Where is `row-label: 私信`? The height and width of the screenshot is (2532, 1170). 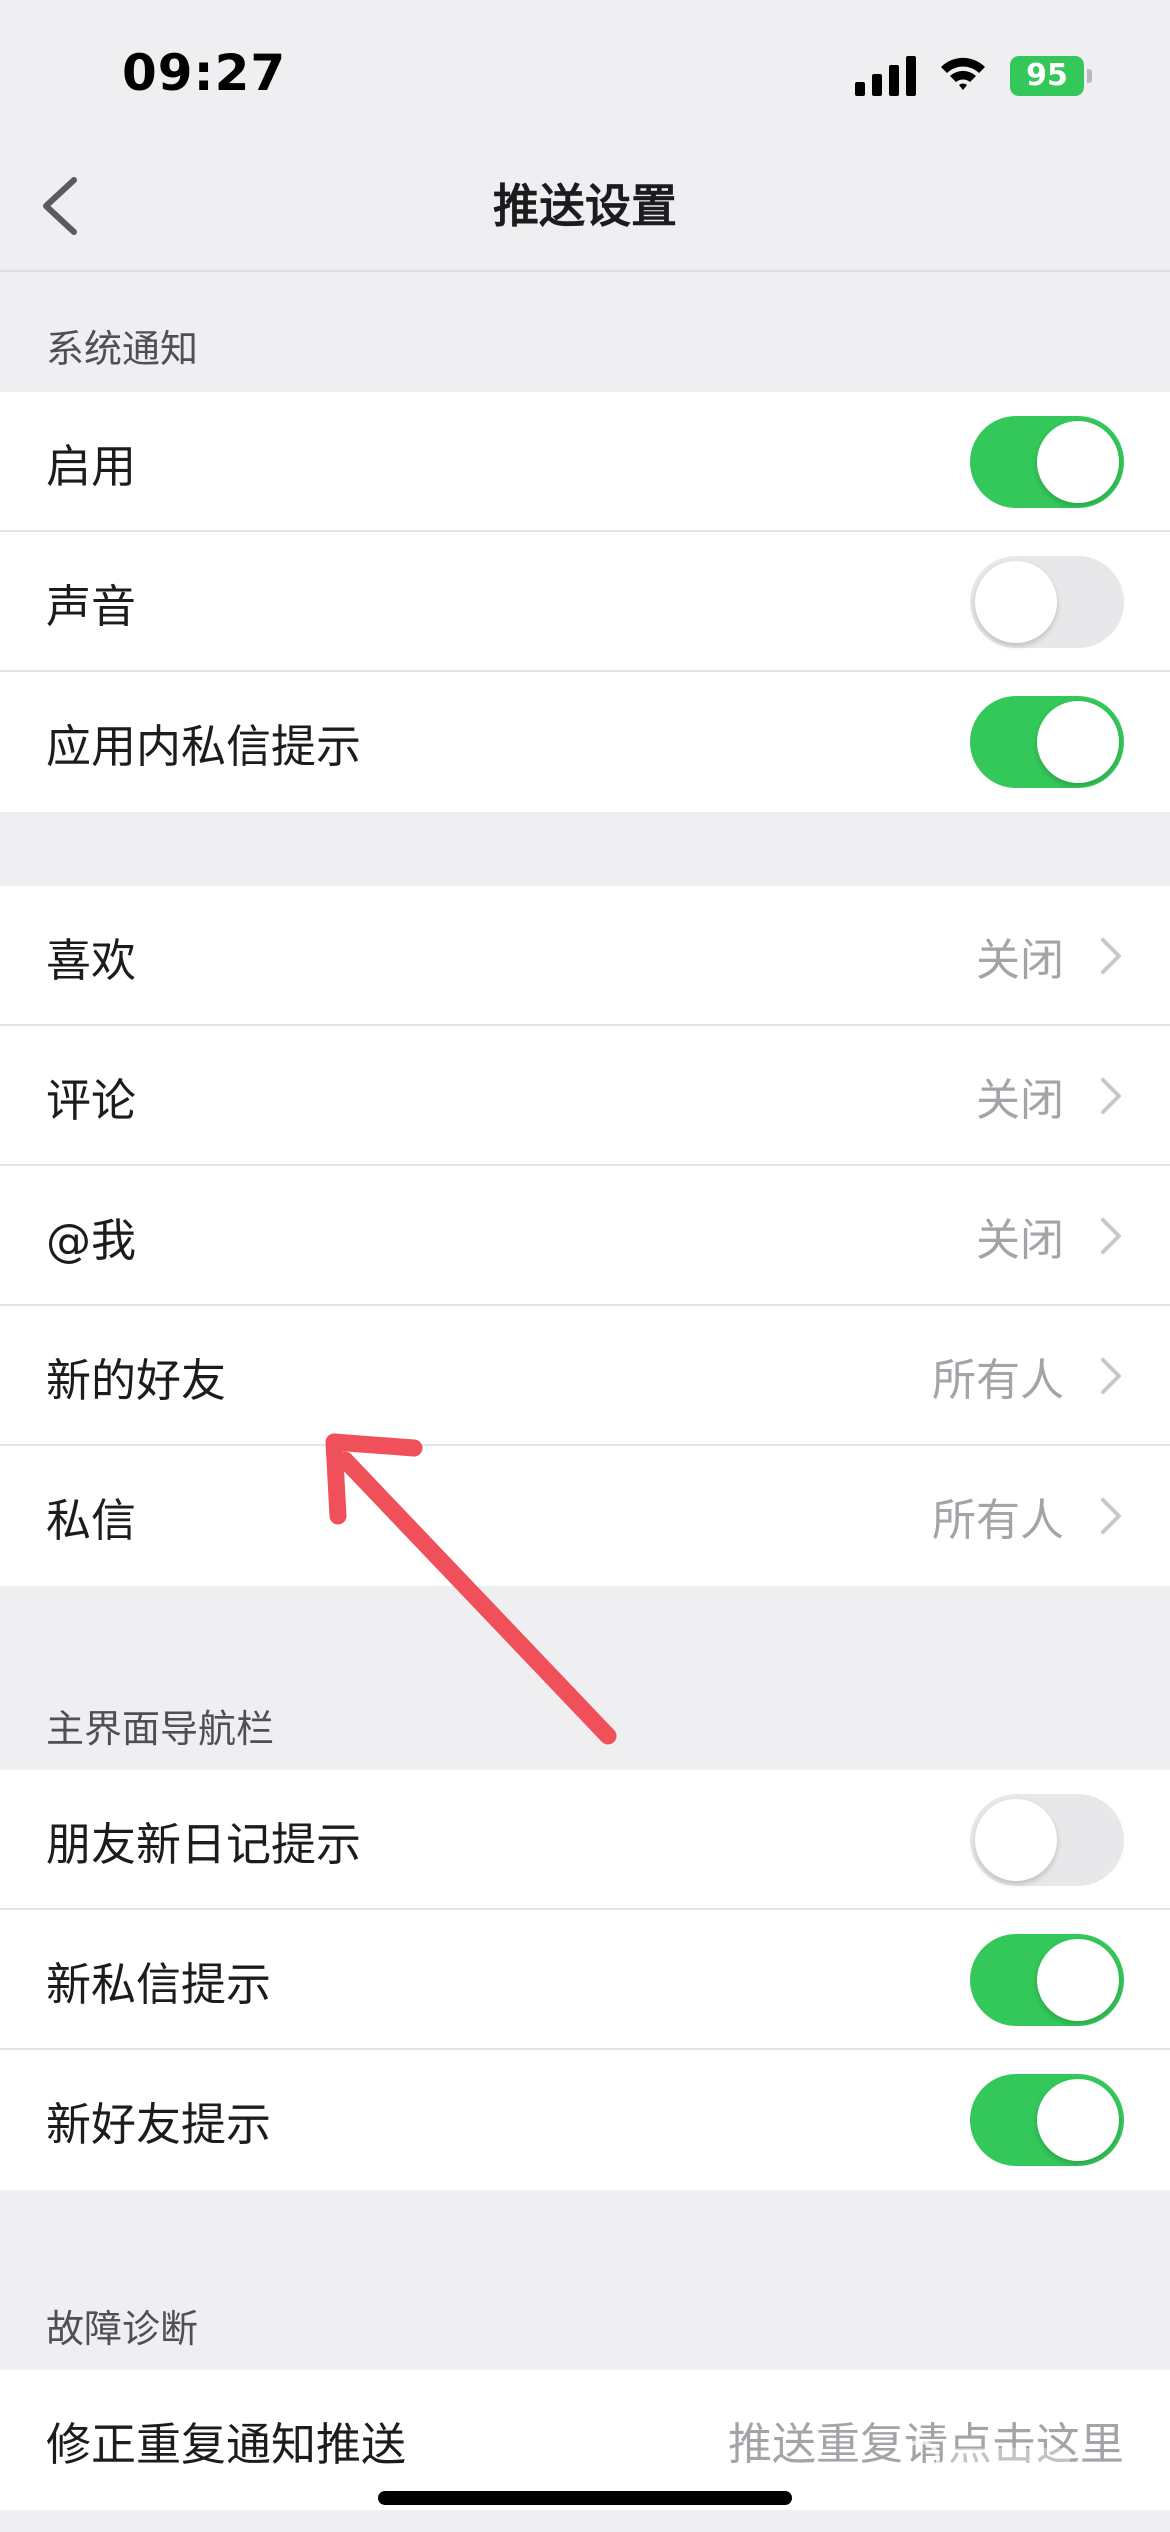
row-label: 私信 is located at coordinates (91, 1520).